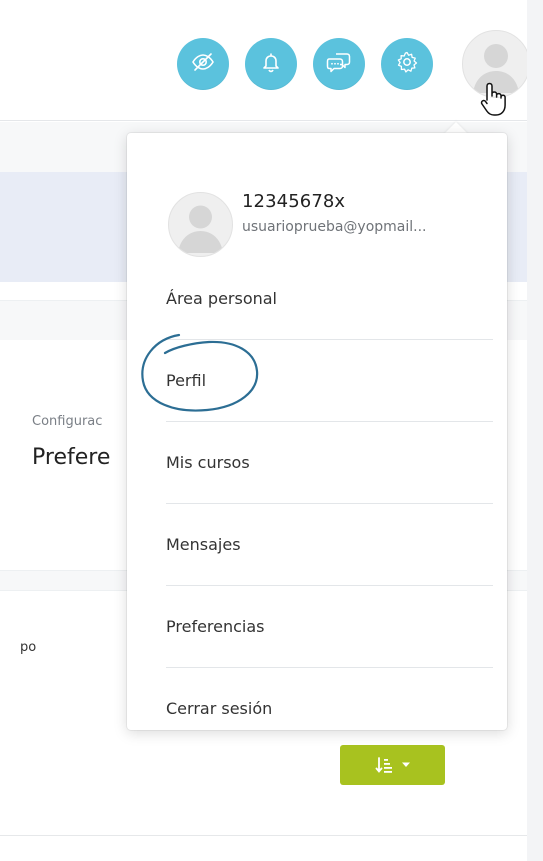  Describe the element at coordinates (28, 647) in the screenshot. I see `row-label: po` at that location.